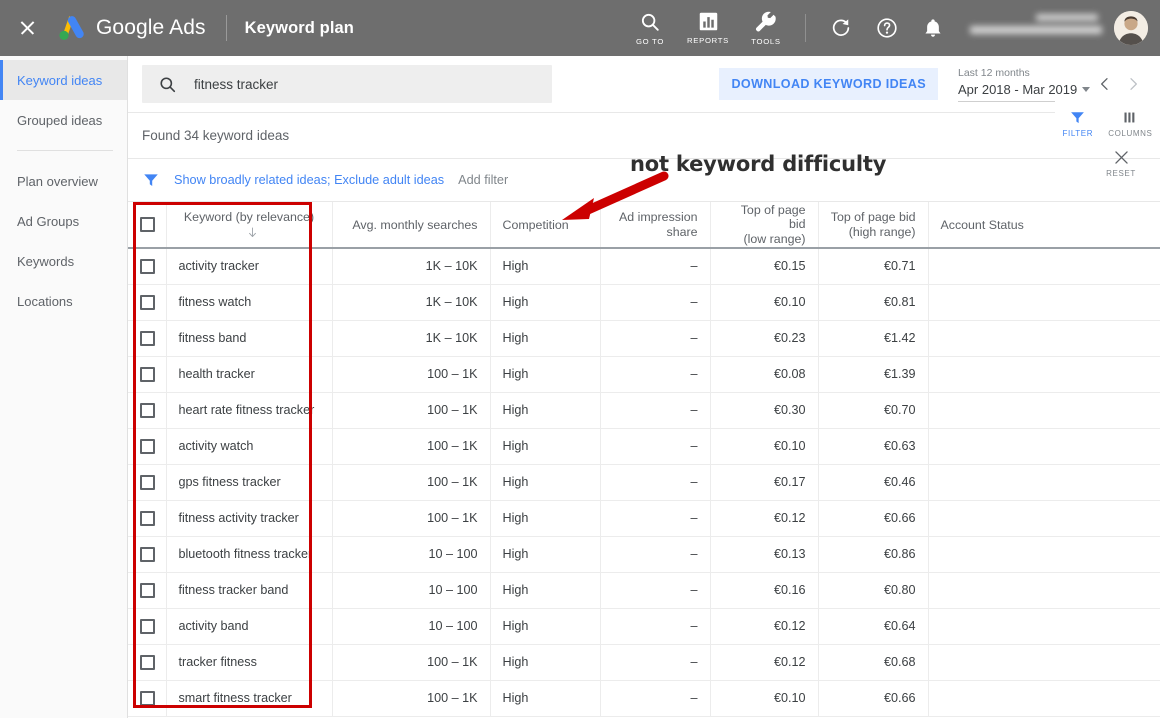  I want to click on table-row: activity tracker 1K – 10K High – €0.15 €0.71, so click(644, 266).